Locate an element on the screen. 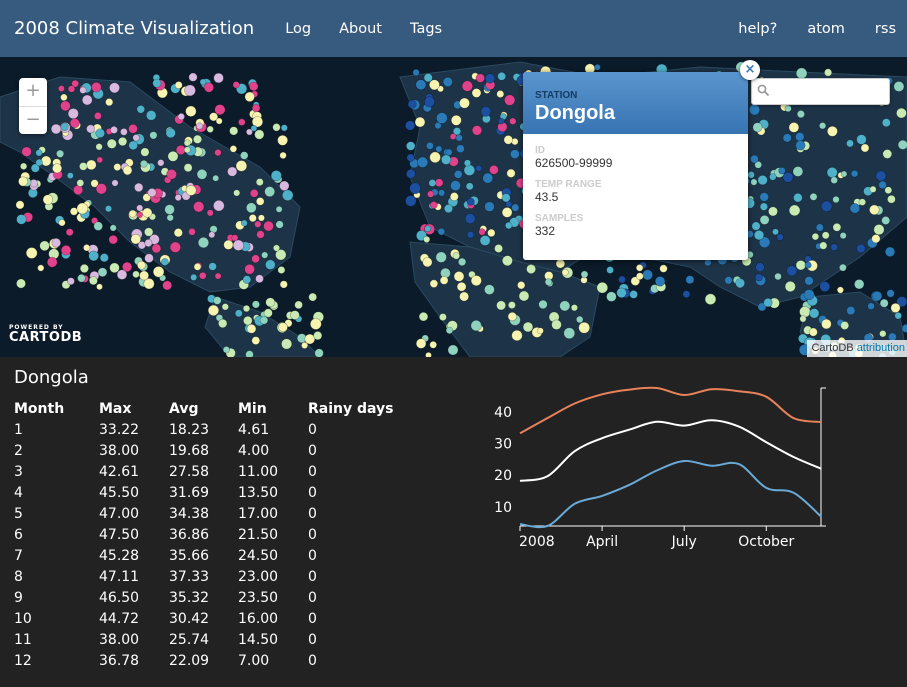  attribution-link: attribution is located at coordinates (881, 348).